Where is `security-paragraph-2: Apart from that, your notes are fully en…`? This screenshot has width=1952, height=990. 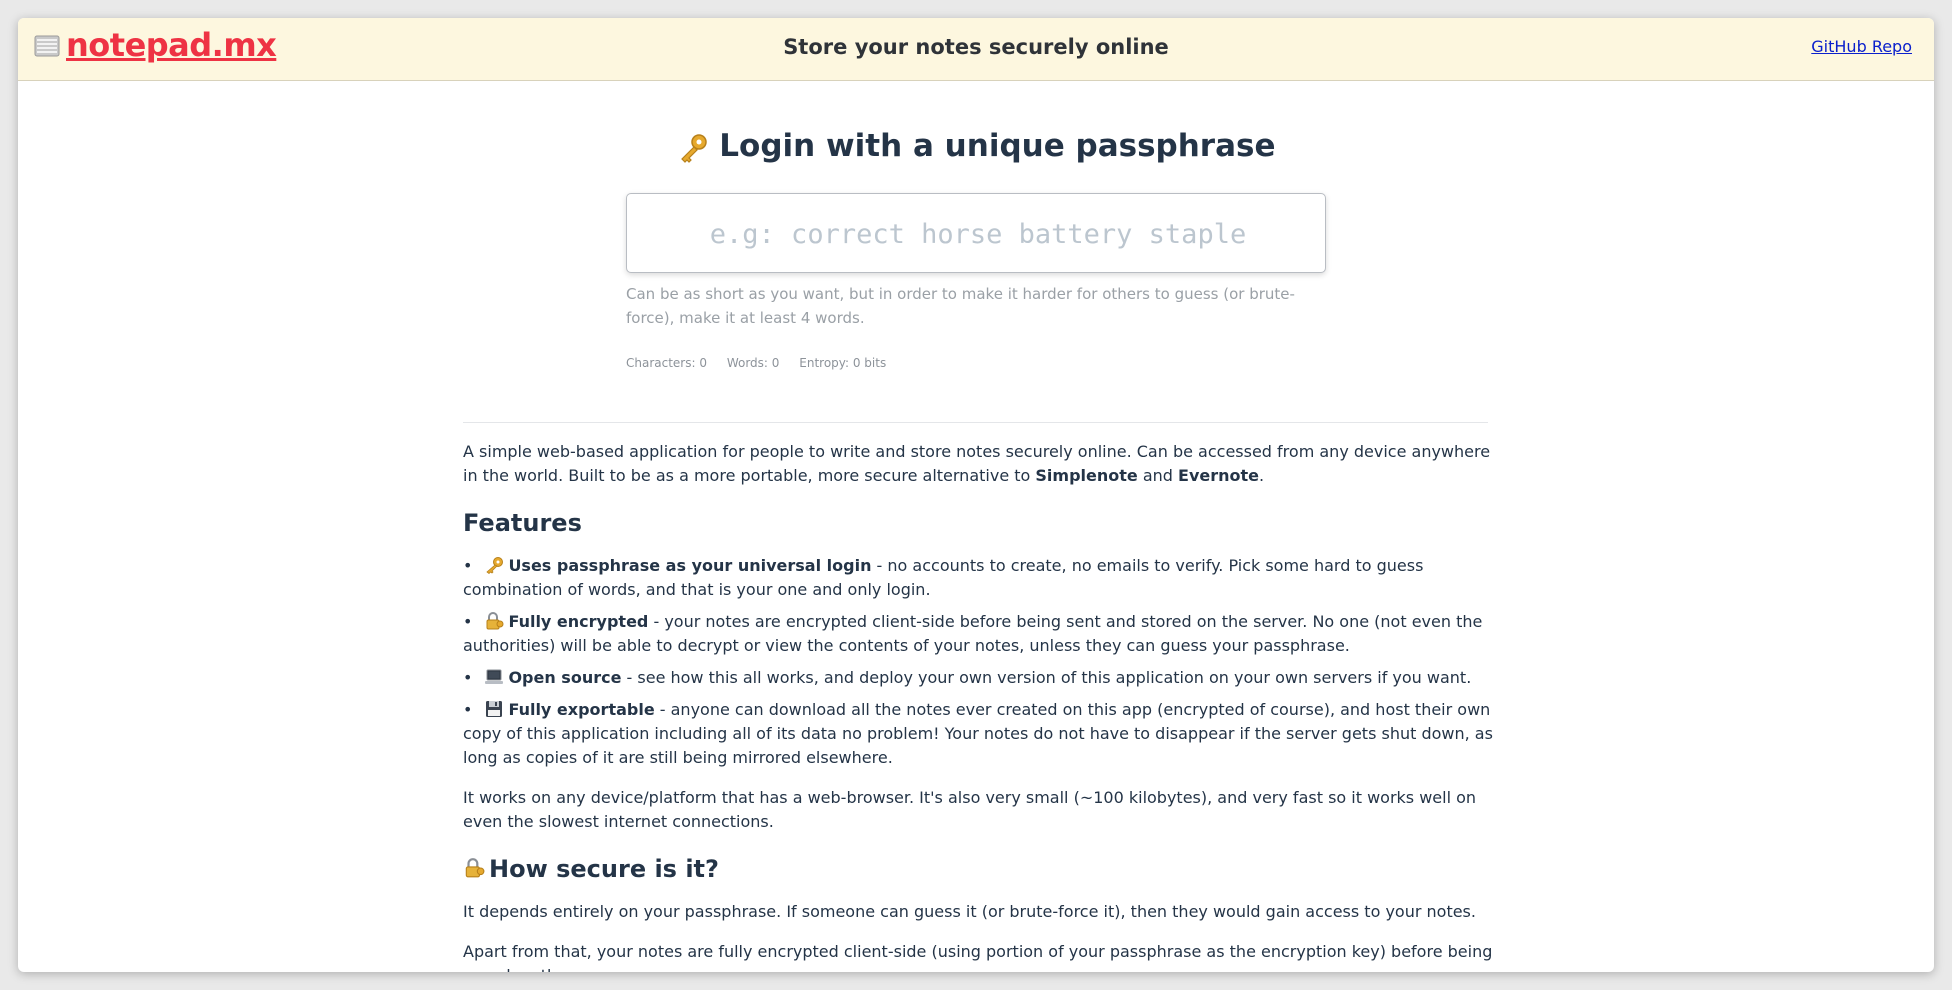 security-paragraph-2: Apart from that, your notes are fully en… is located at coordinates (978, 957).